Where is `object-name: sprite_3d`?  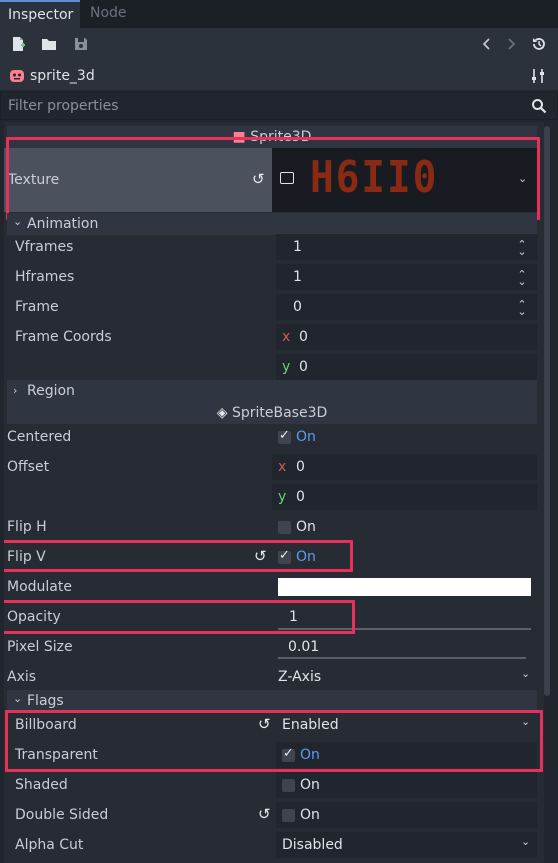
object-name: sprite_3d is located at coordinates (62, 76).